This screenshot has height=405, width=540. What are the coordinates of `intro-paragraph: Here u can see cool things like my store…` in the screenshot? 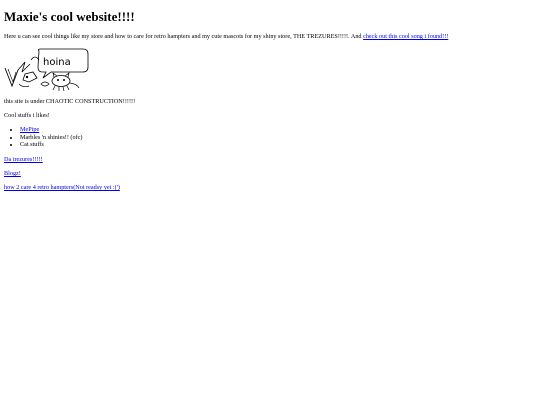 It's located at (226, 37).